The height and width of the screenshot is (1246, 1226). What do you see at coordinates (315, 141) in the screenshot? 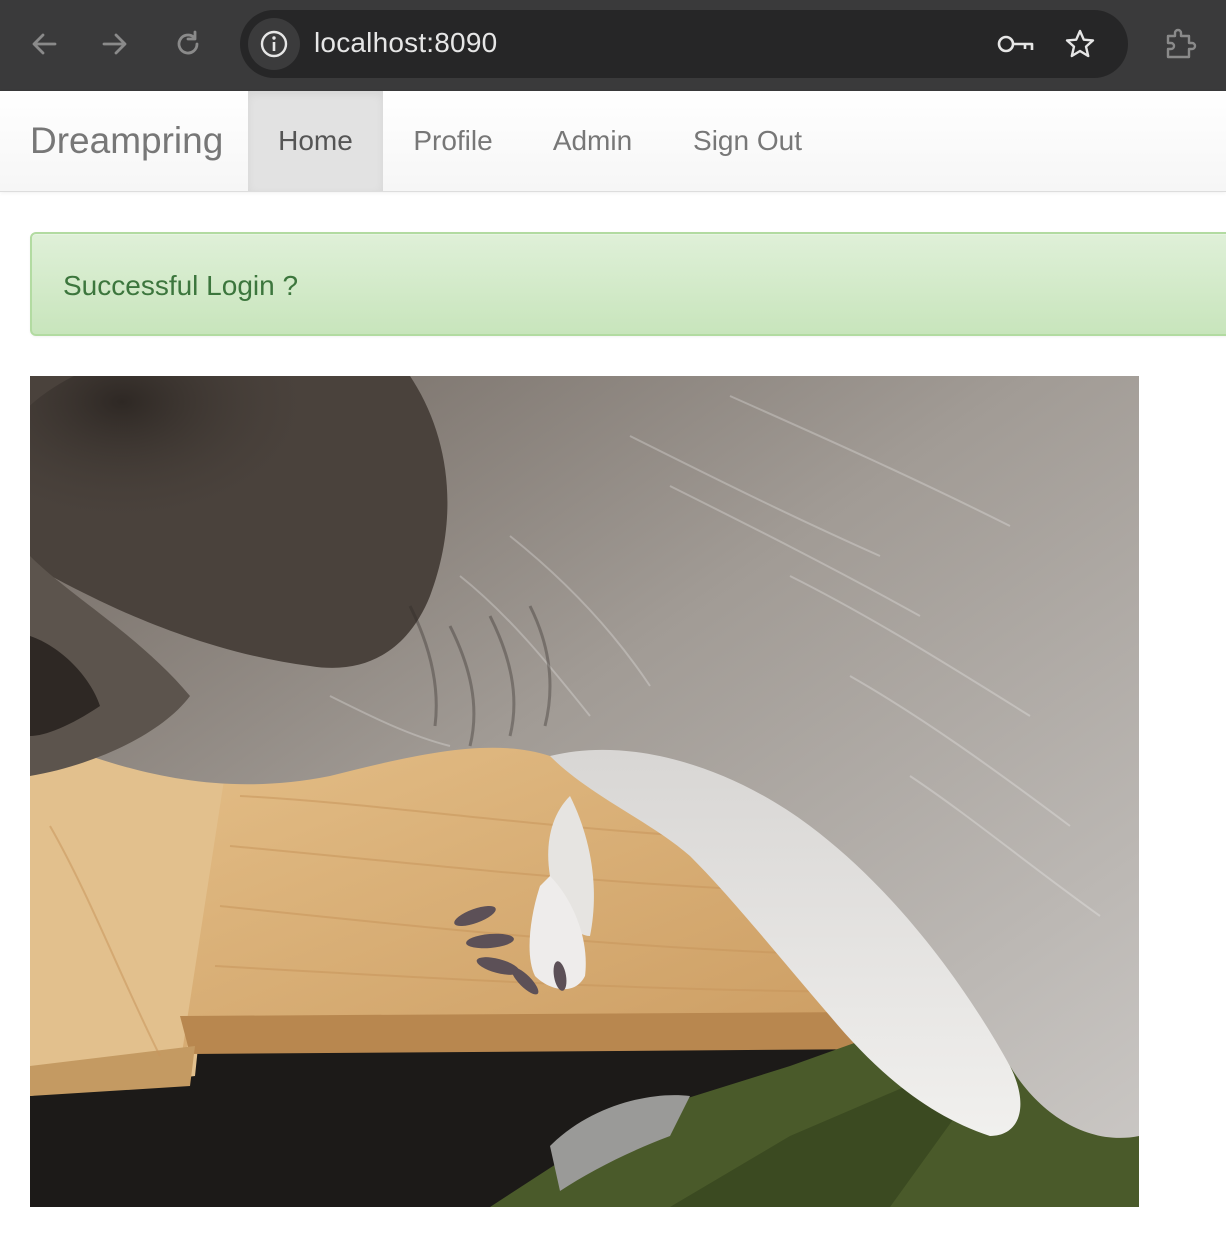
I see `nav-item-home: Home` at bounding box center [315, 141].